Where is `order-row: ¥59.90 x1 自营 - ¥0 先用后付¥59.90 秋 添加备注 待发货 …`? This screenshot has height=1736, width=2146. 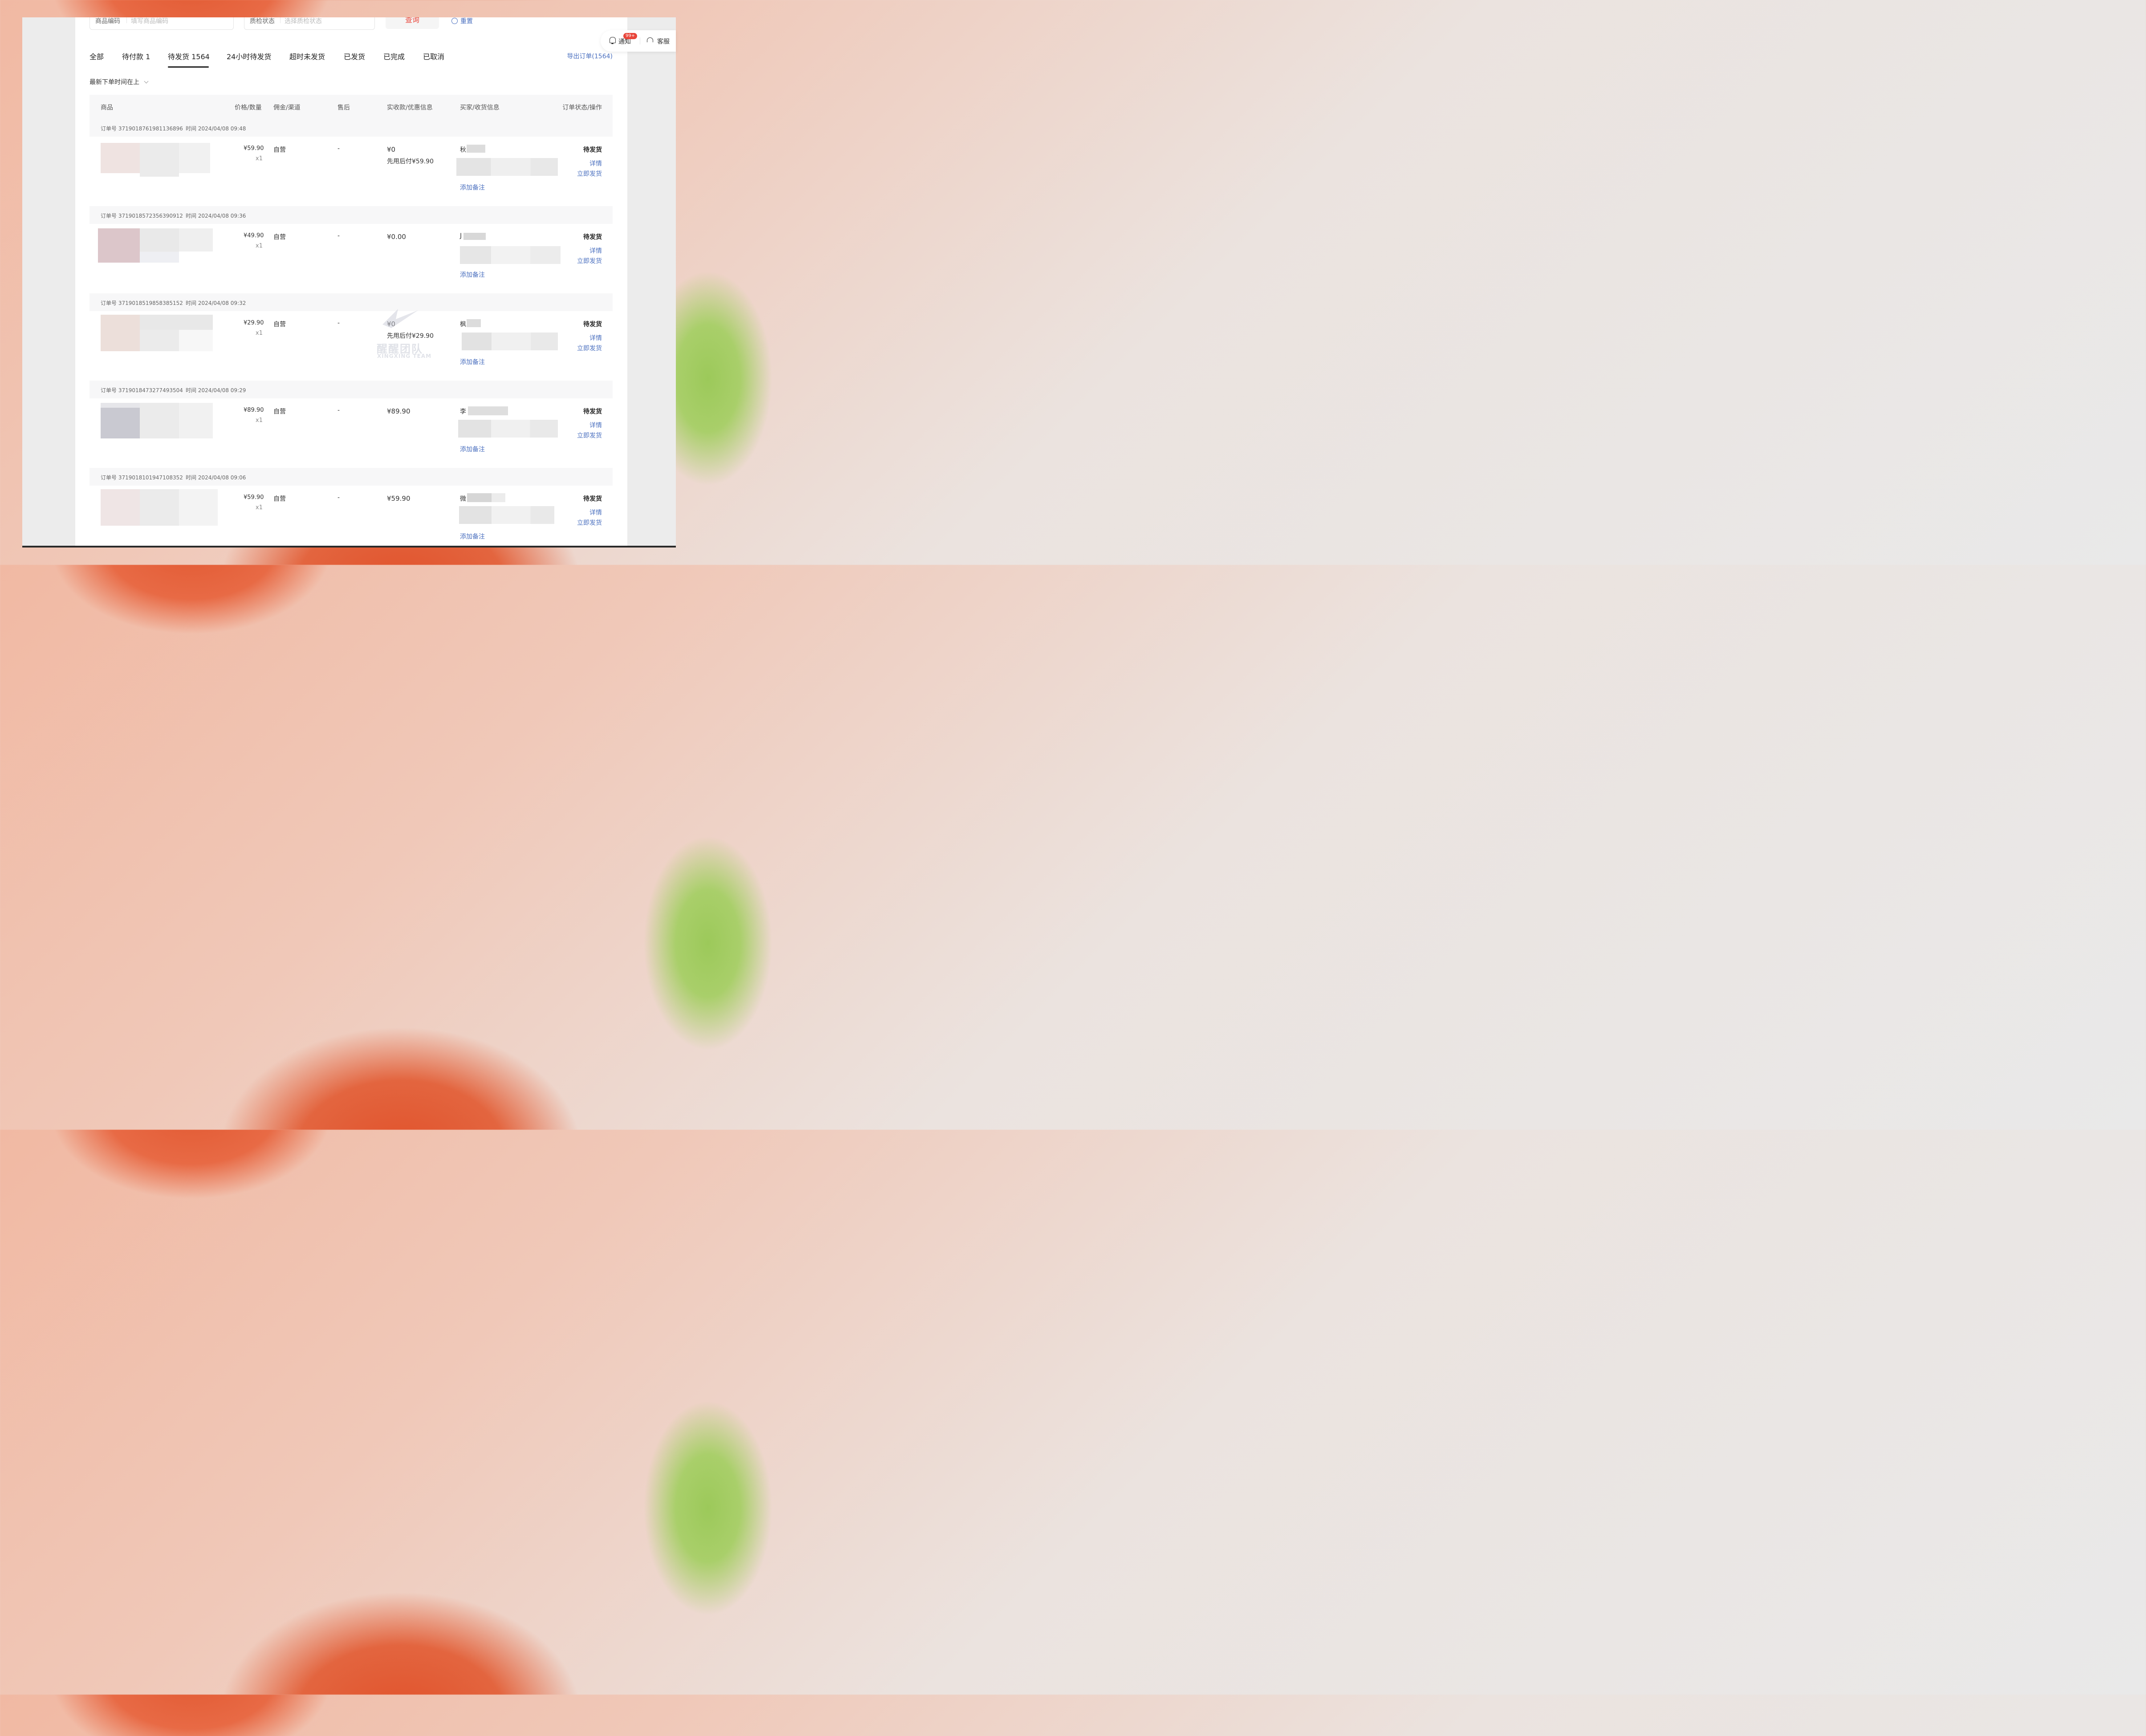 order-row: ¥59.90 x1 自营 - ¥0 先用后付¥59.90 秋 添加备注 待发货 … is located at coordinates (351, 171).